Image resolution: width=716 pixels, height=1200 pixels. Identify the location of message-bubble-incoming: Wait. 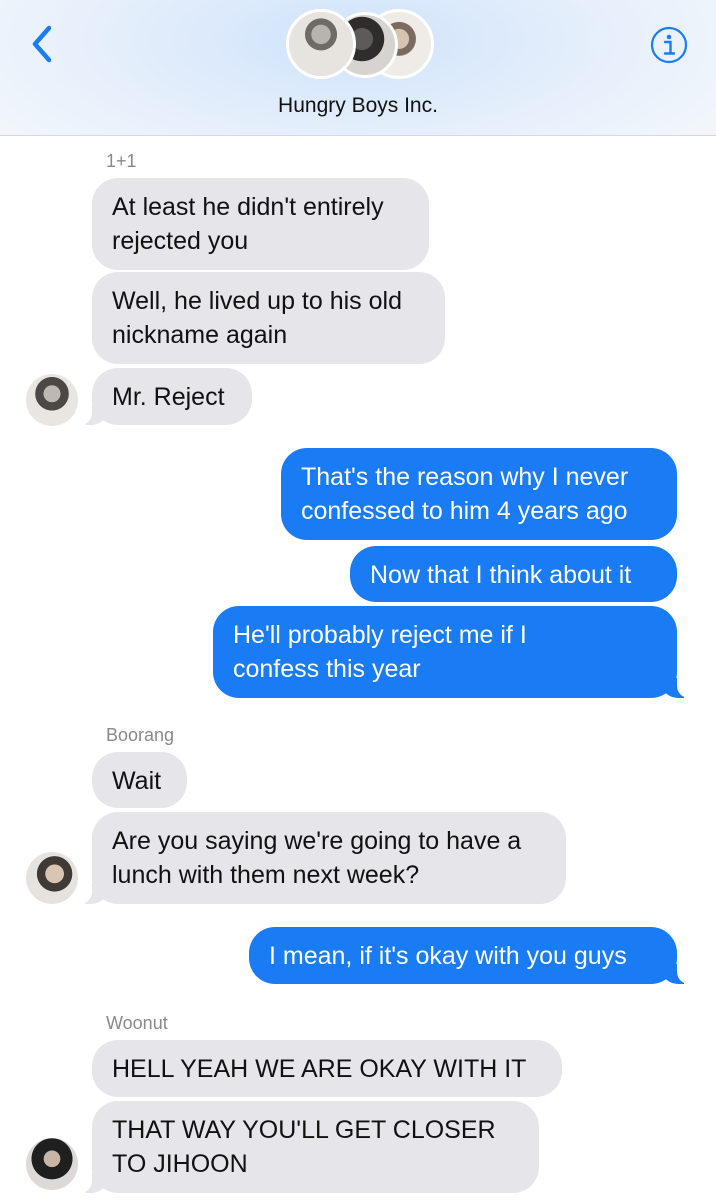
(139, 780).